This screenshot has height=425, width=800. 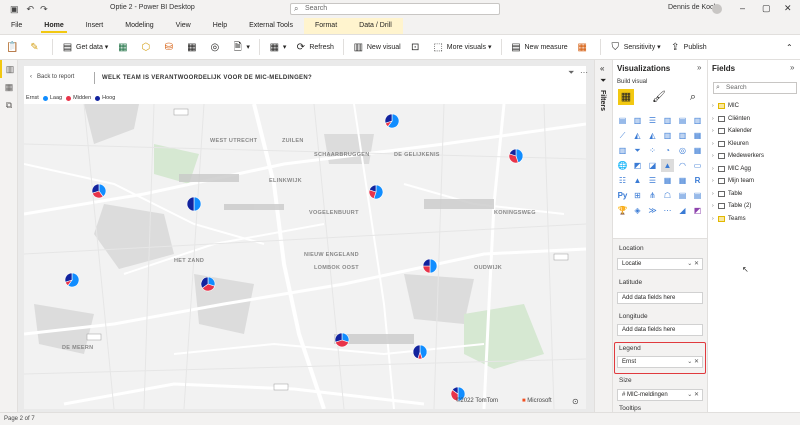 I want to click on pie-icon: ◔, so click(x=667, y=150).